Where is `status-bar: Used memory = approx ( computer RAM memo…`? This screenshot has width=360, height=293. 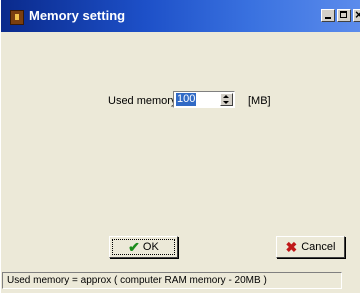 status-bar: Used memory = approx ( computer RAM memo… is located at coordinates (172, 280).